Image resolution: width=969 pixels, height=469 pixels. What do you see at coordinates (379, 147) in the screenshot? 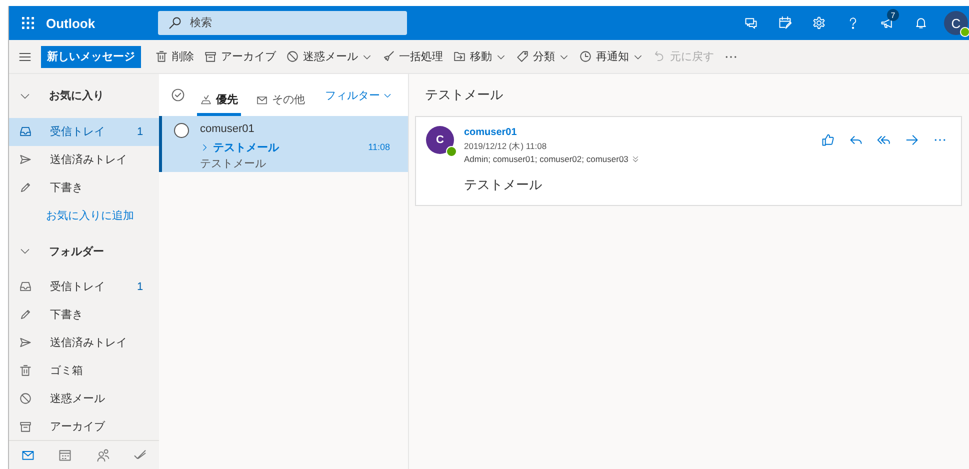
I see `message-time: 11:08` at bounding box center [379, 147].